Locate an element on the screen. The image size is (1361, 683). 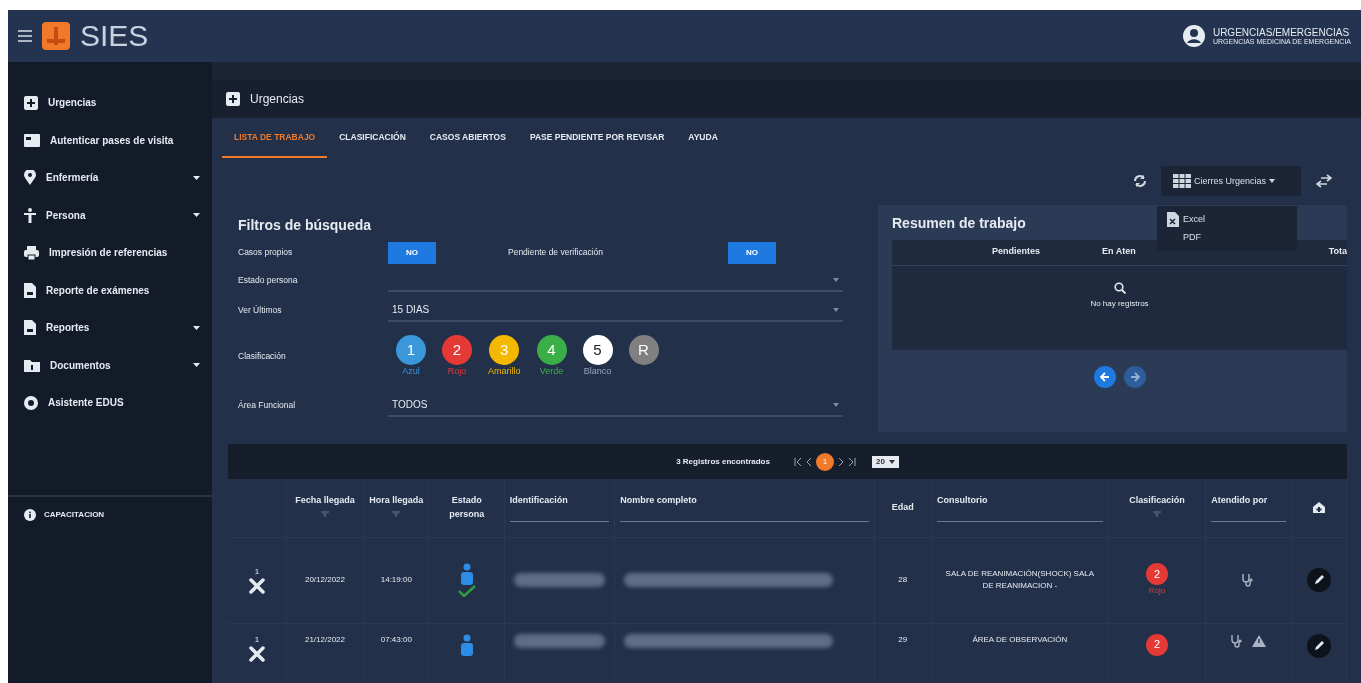
app-name: SIES is located at coordinates (114, 36).